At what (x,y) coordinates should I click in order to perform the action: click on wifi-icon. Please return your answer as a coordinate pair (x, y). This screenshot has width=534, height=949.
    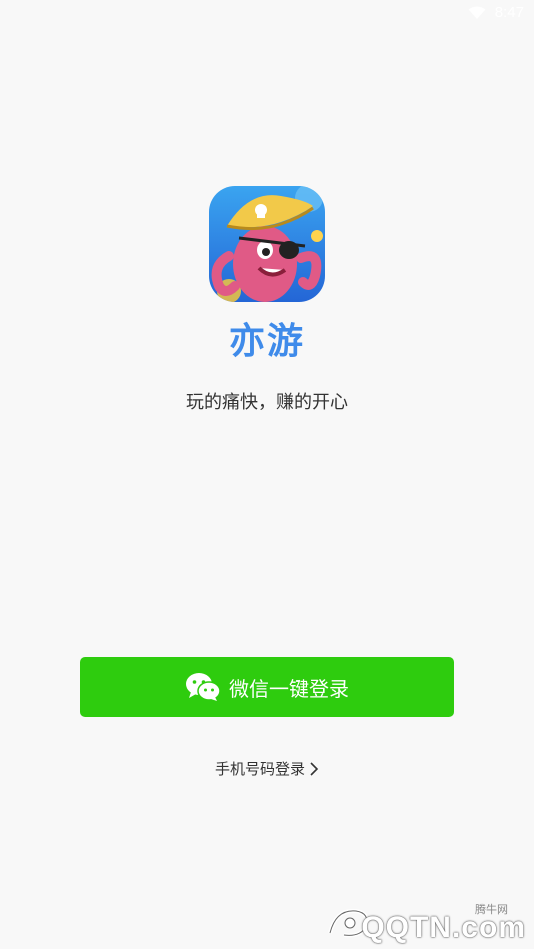
    Looking at the image, I should click on (477, 12).